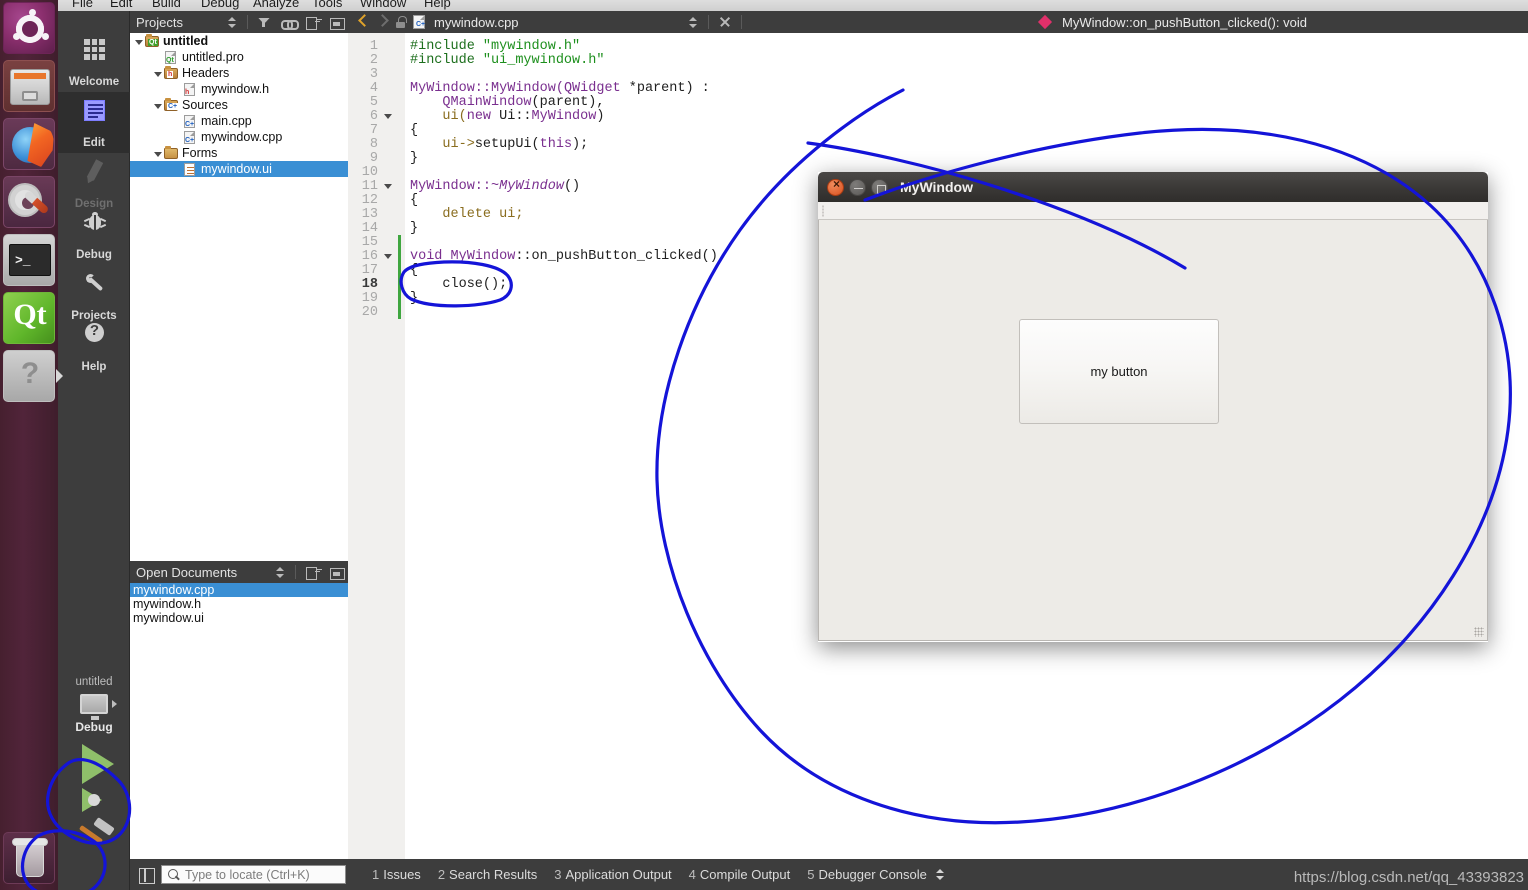 This screenshot has width=1528, height=890. Describe the element at coordinates (98, 764) in the screenshot. I see `run-button` at that location.